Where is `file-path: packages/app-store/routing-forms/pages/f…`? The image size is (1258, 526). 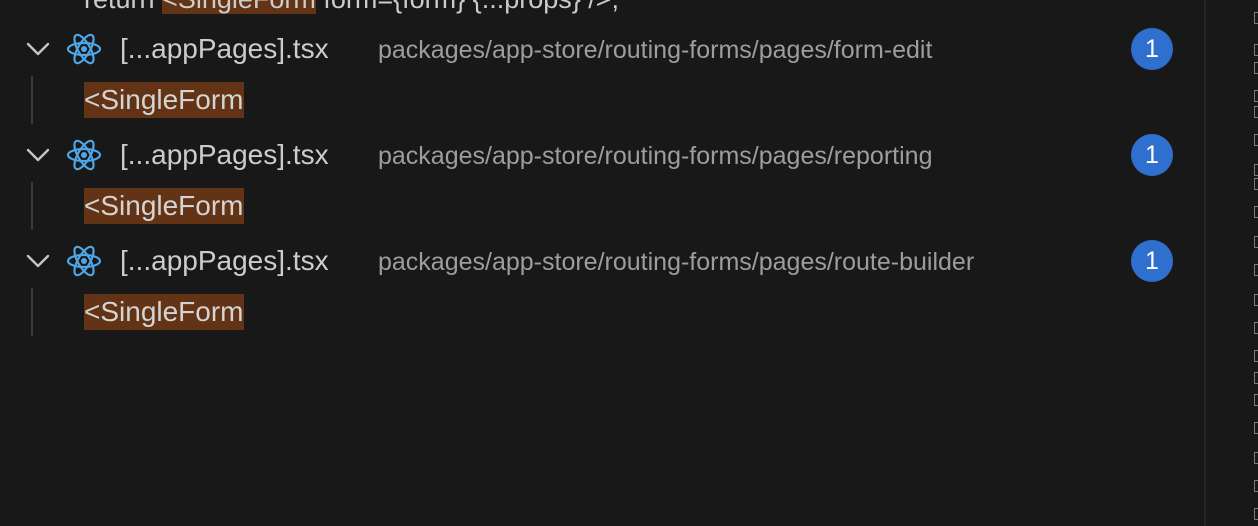 file-path: packages/app-store/routing-forms/pages/f… is located at coordinates (655, 50).